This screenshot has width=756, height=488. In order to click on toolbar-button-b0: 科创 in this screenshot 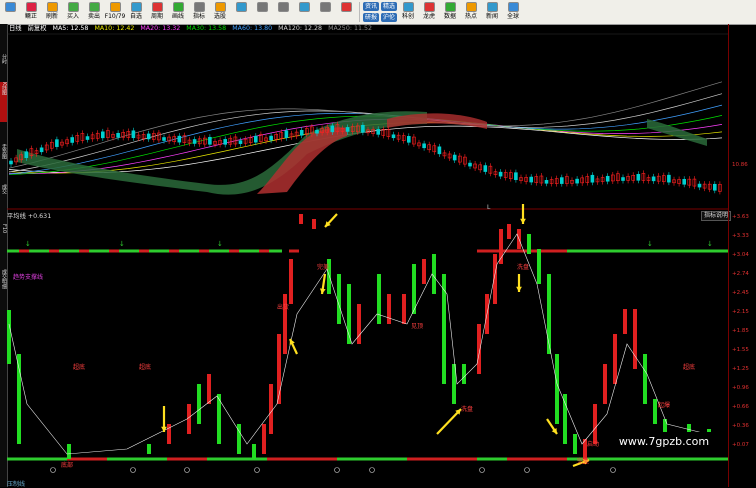, I will do `click(408, 12)`.